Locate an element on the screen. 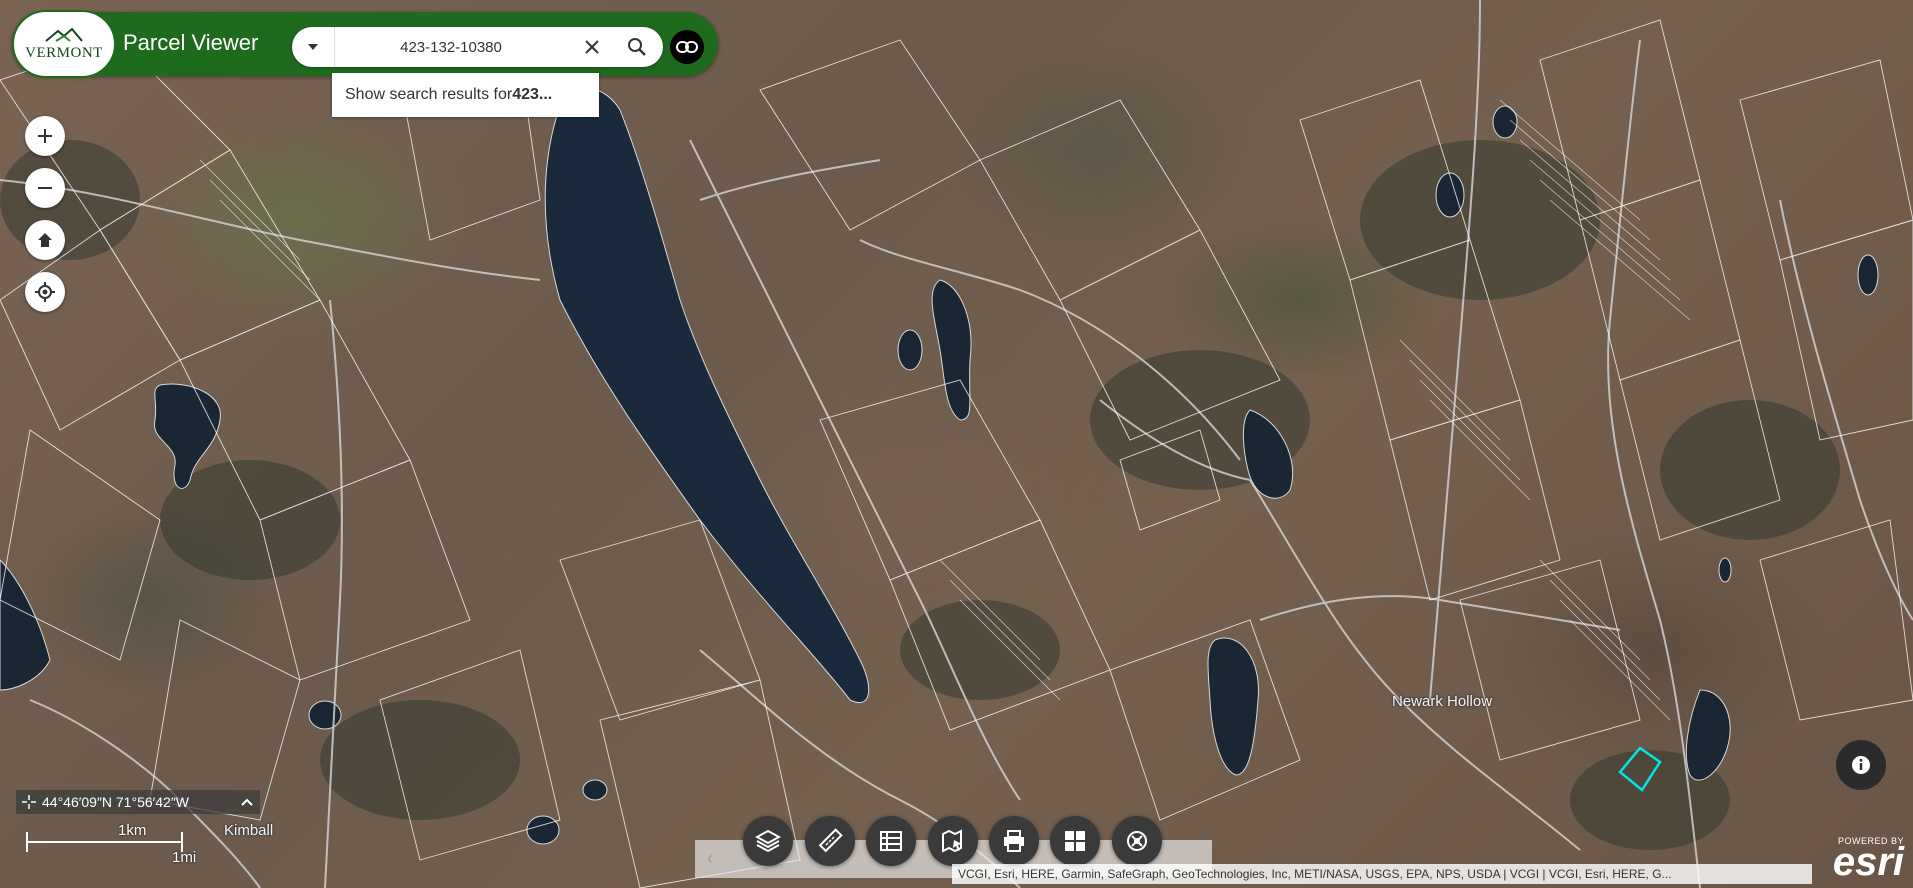 This screenshot has height=888, width=1913. ruler-icon is located at coordinates (830, 840).